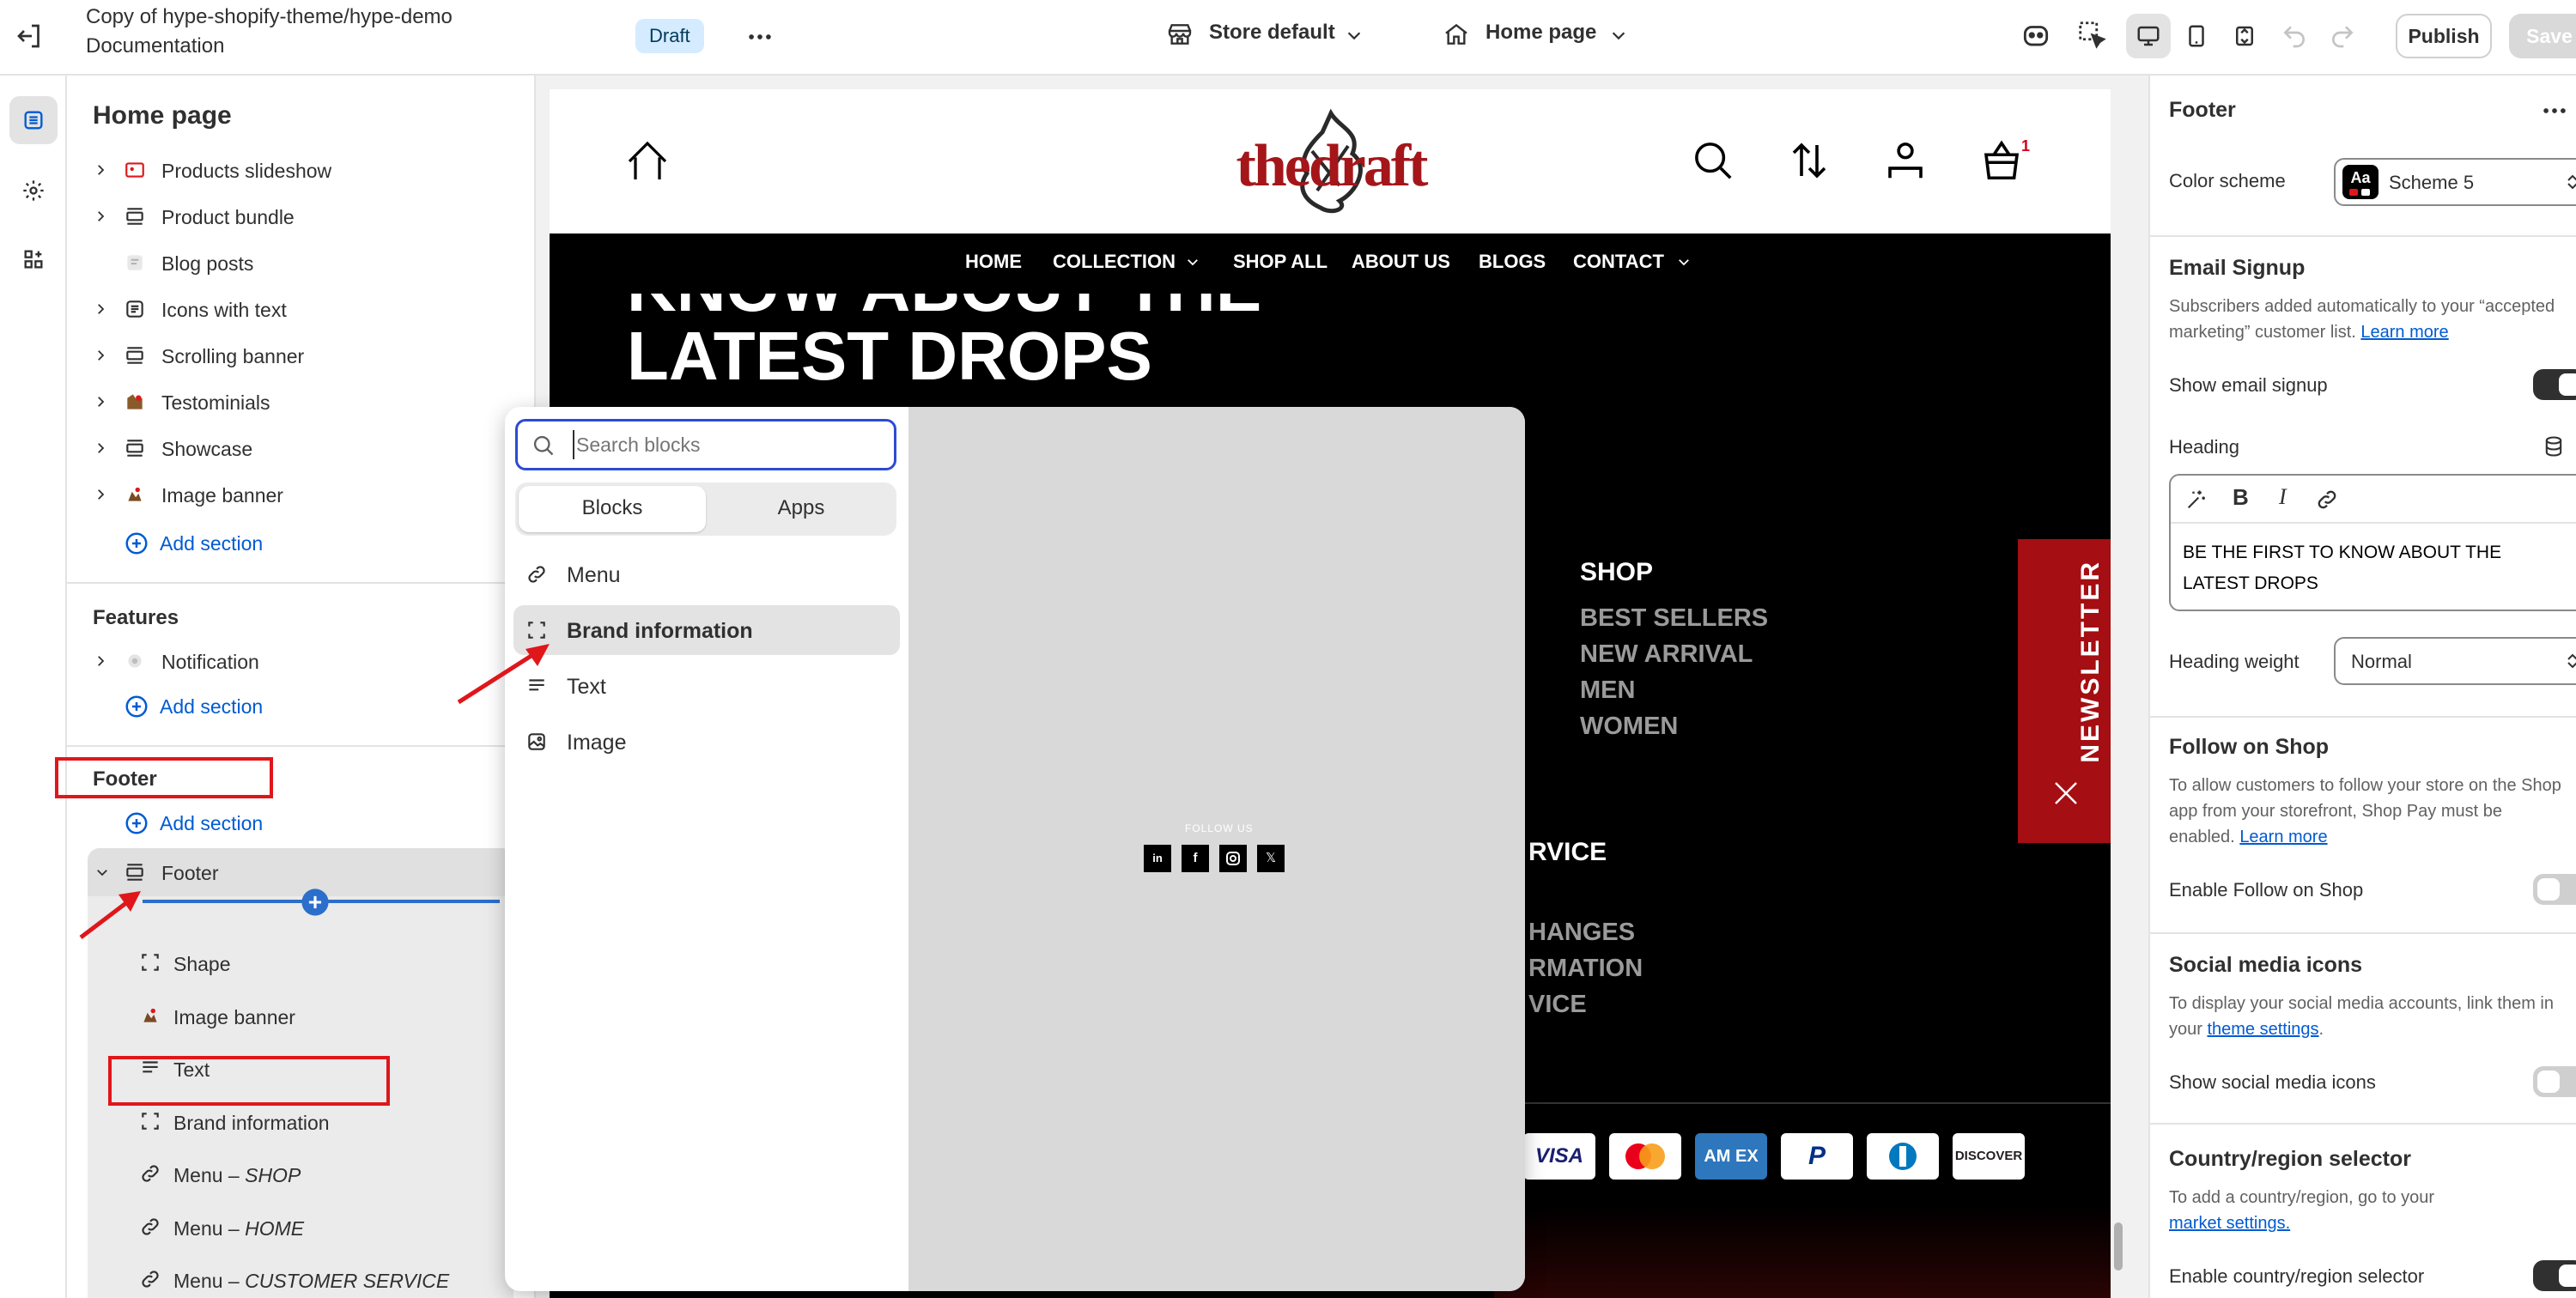 This screenshot has width=2576, height=1298. I want to click on newsletter-tab: NEWSLETTER, so click(2064, 691).